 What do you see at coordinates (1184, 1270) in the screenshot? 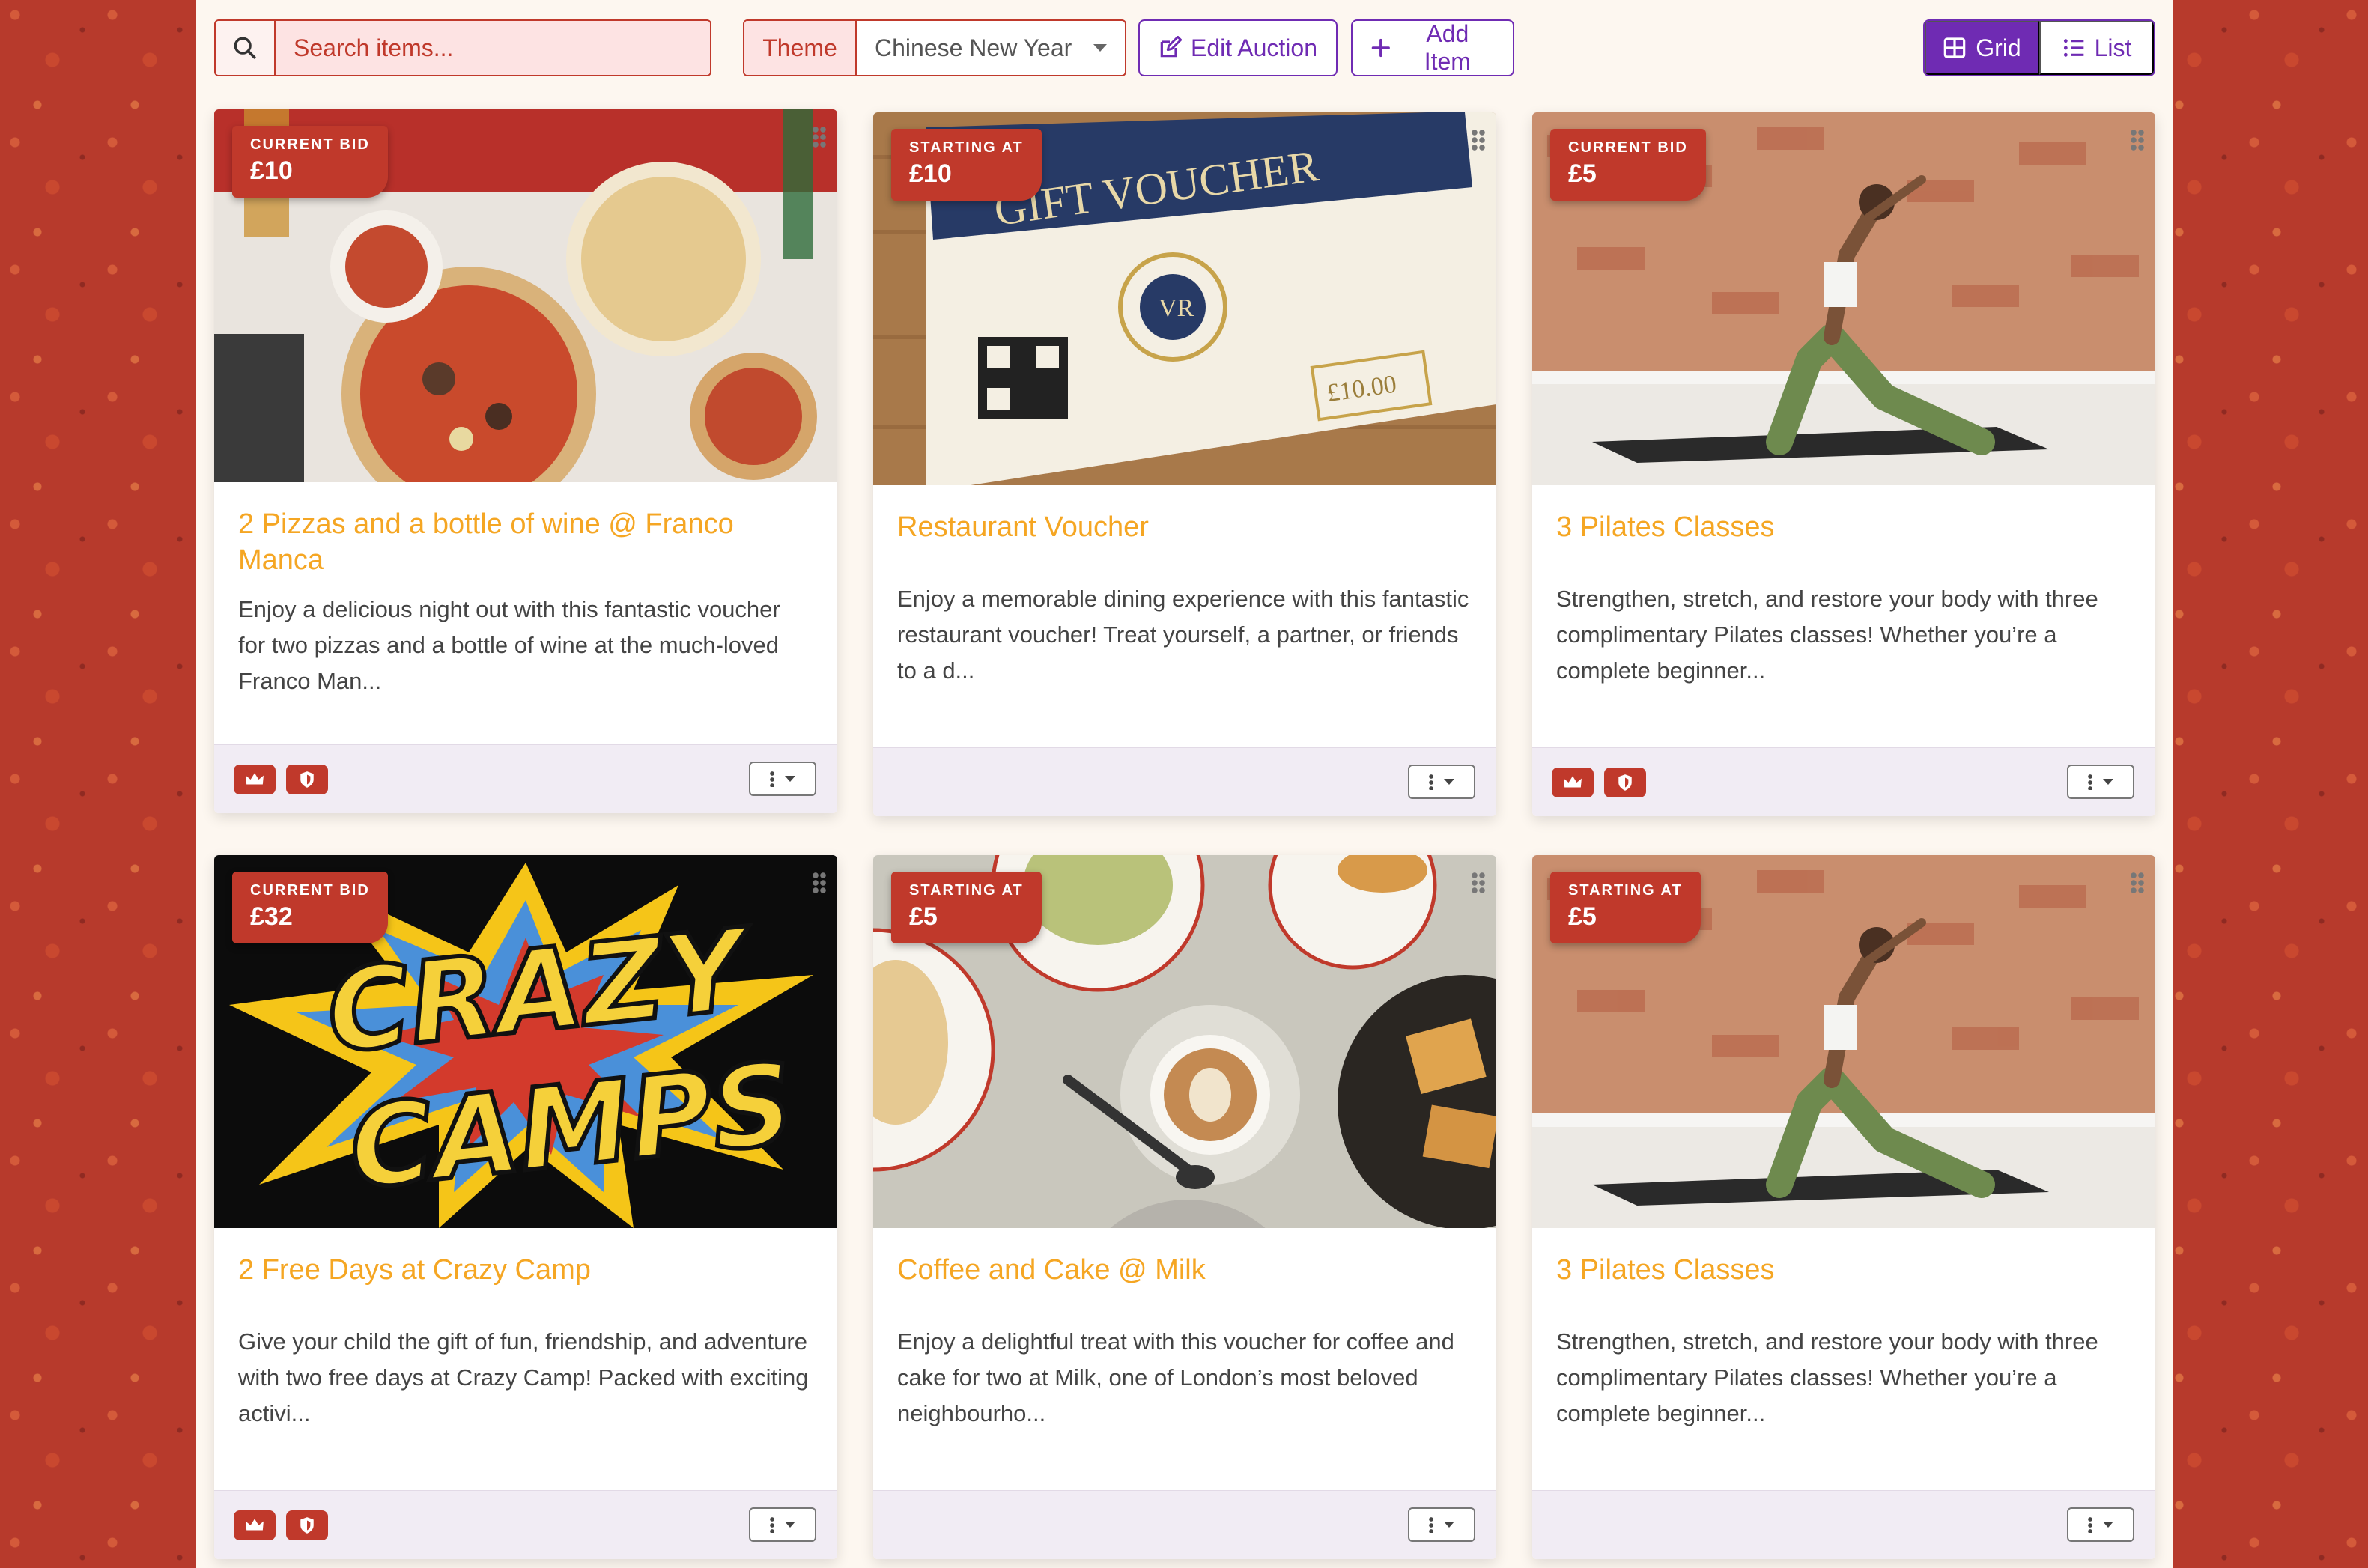
I see `item-title: Coffee and Cake @ Milk` at bounding box center [1184, 1270].